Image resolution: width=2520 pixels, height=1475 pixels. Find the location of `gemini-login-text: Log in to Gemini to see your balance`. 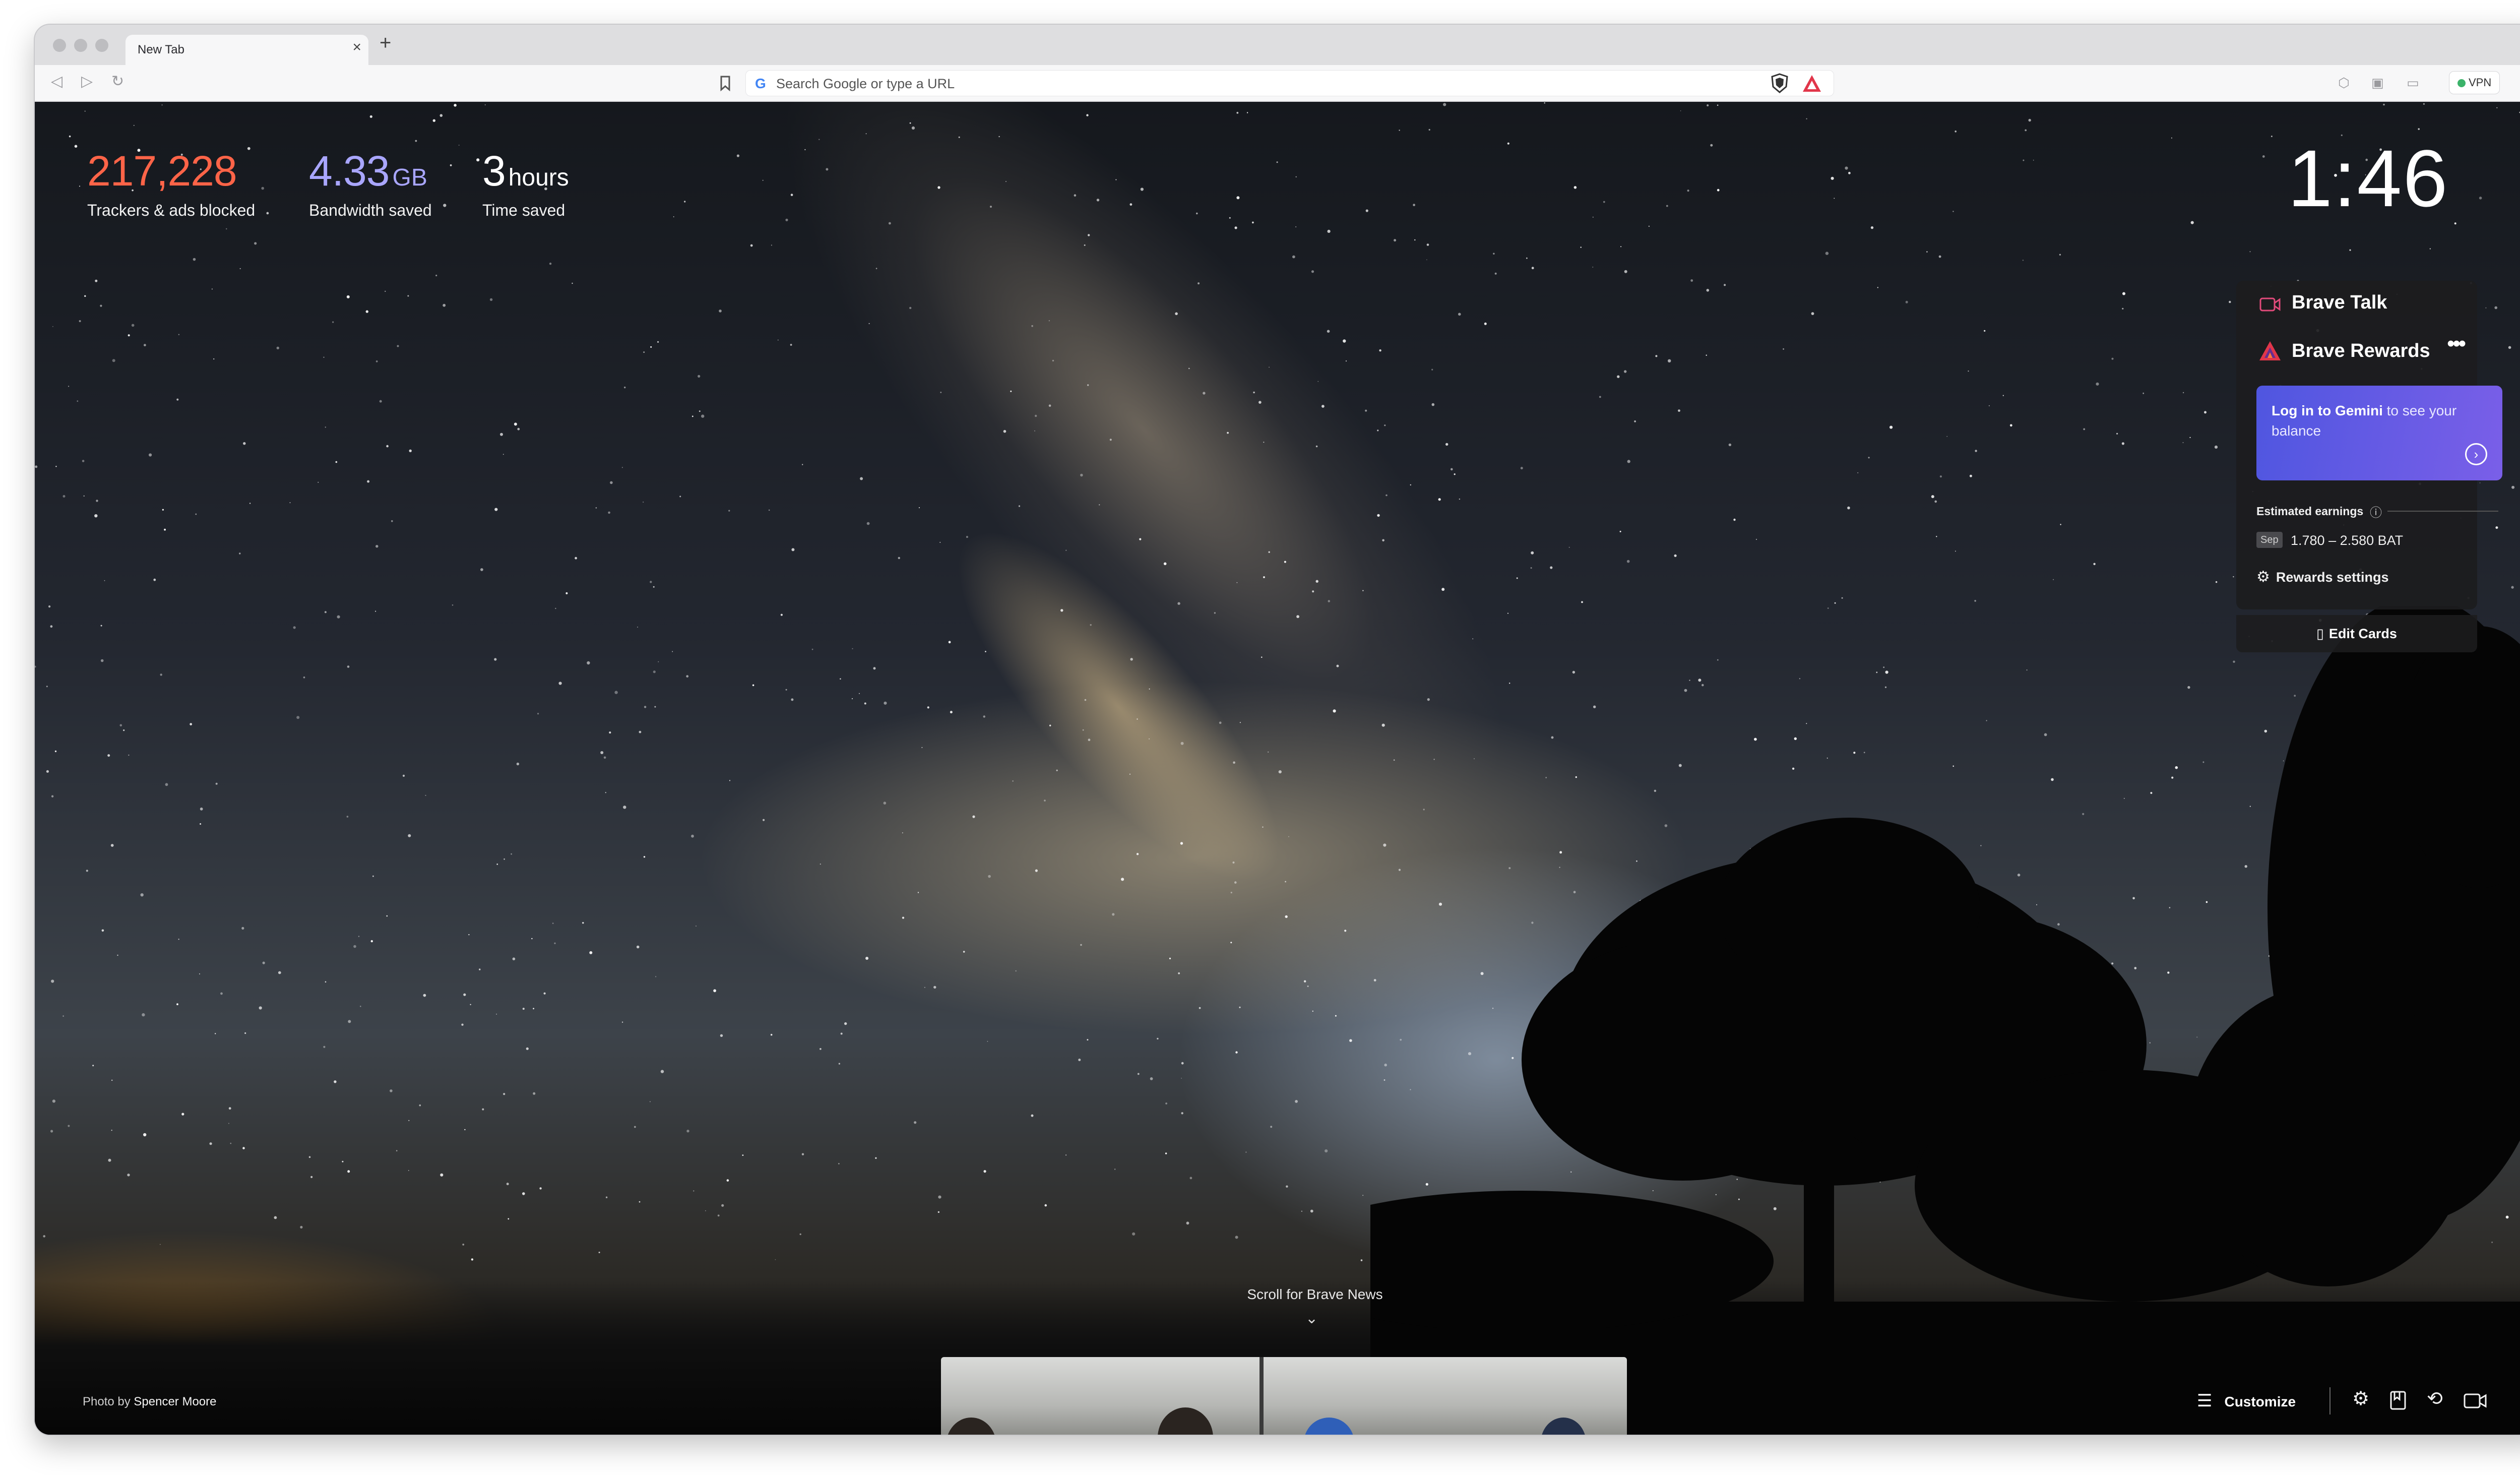

gemini-login-text: Log in to Gemini to see your balance is located at coordinates (2377, 421).